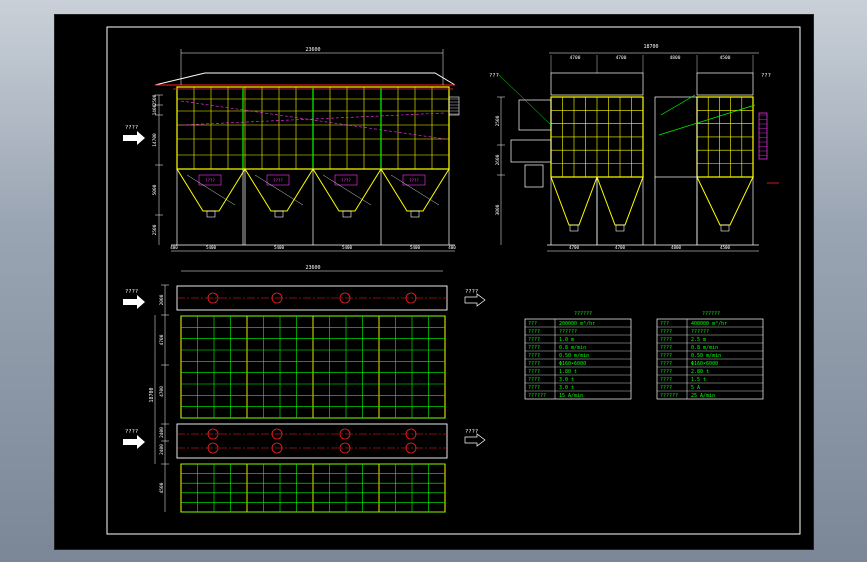 This screenshot has height=562, width=867. Describe the element at coordinates (703, 396) in the screenshot. I see `table-cell-value: 25 A/min` at that location.